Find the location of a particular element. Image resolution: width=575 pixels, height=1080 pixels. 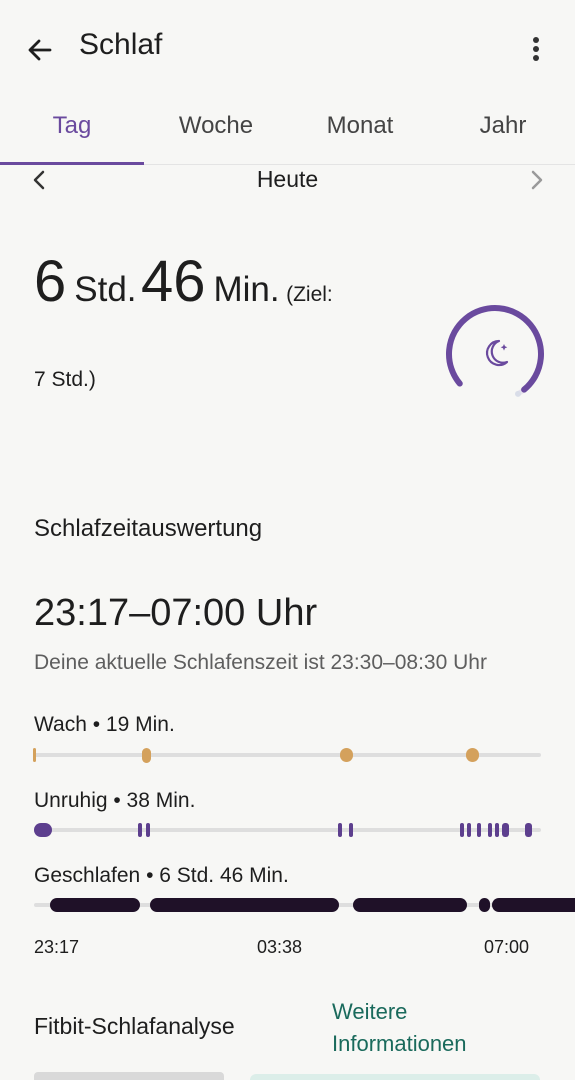

minutes-value: 46 is located at coordinates (173, 281).